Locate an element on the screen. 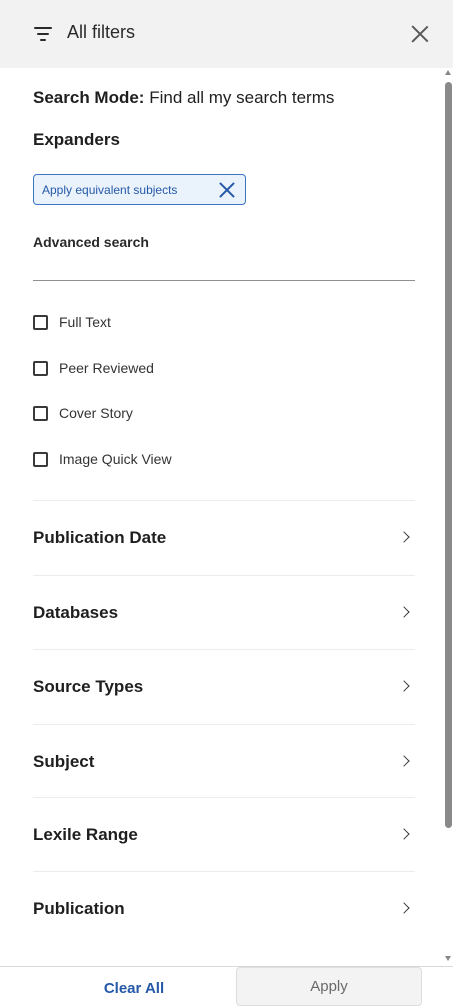  checkbox-cover-story: Cover Story is located at coordinates (83, 413).